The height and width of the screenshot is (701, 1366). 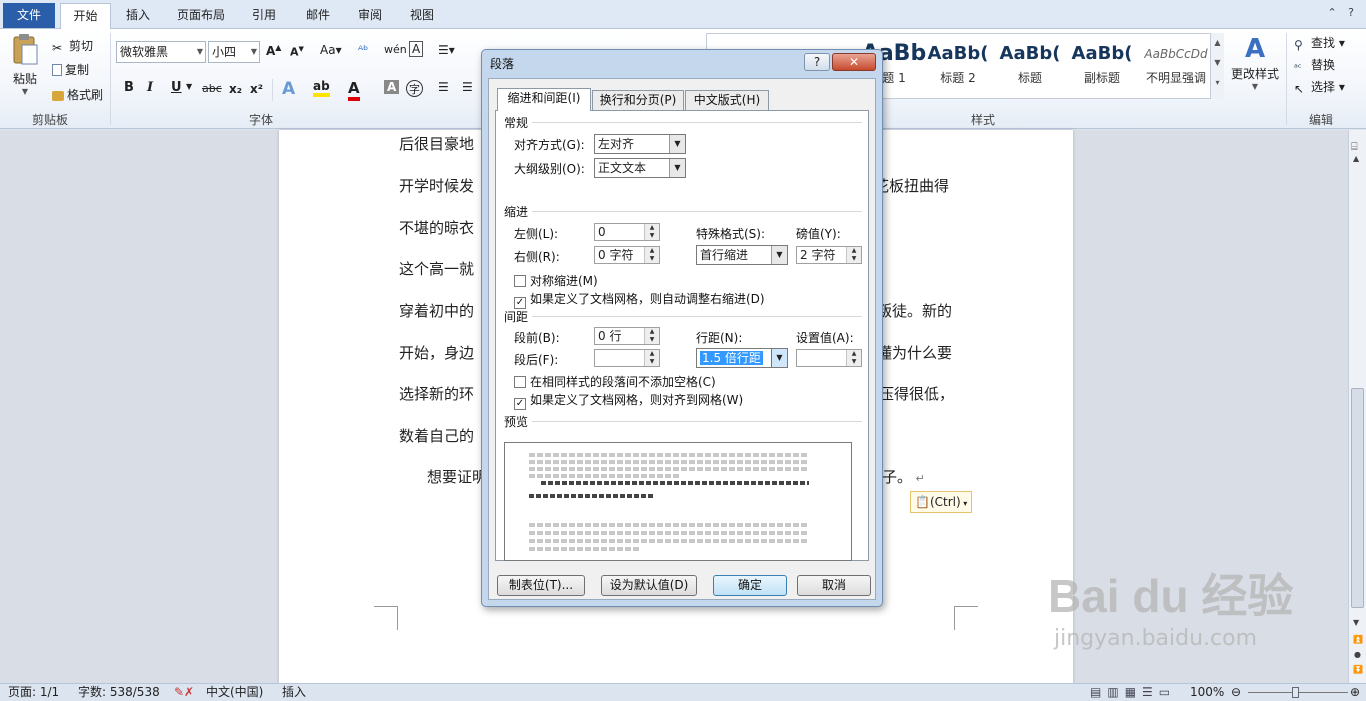 What do you see at coordinates (77, 94) in the screenshot?
I see `format-painter-button: 格式刷` at bounding box center [77, 94].